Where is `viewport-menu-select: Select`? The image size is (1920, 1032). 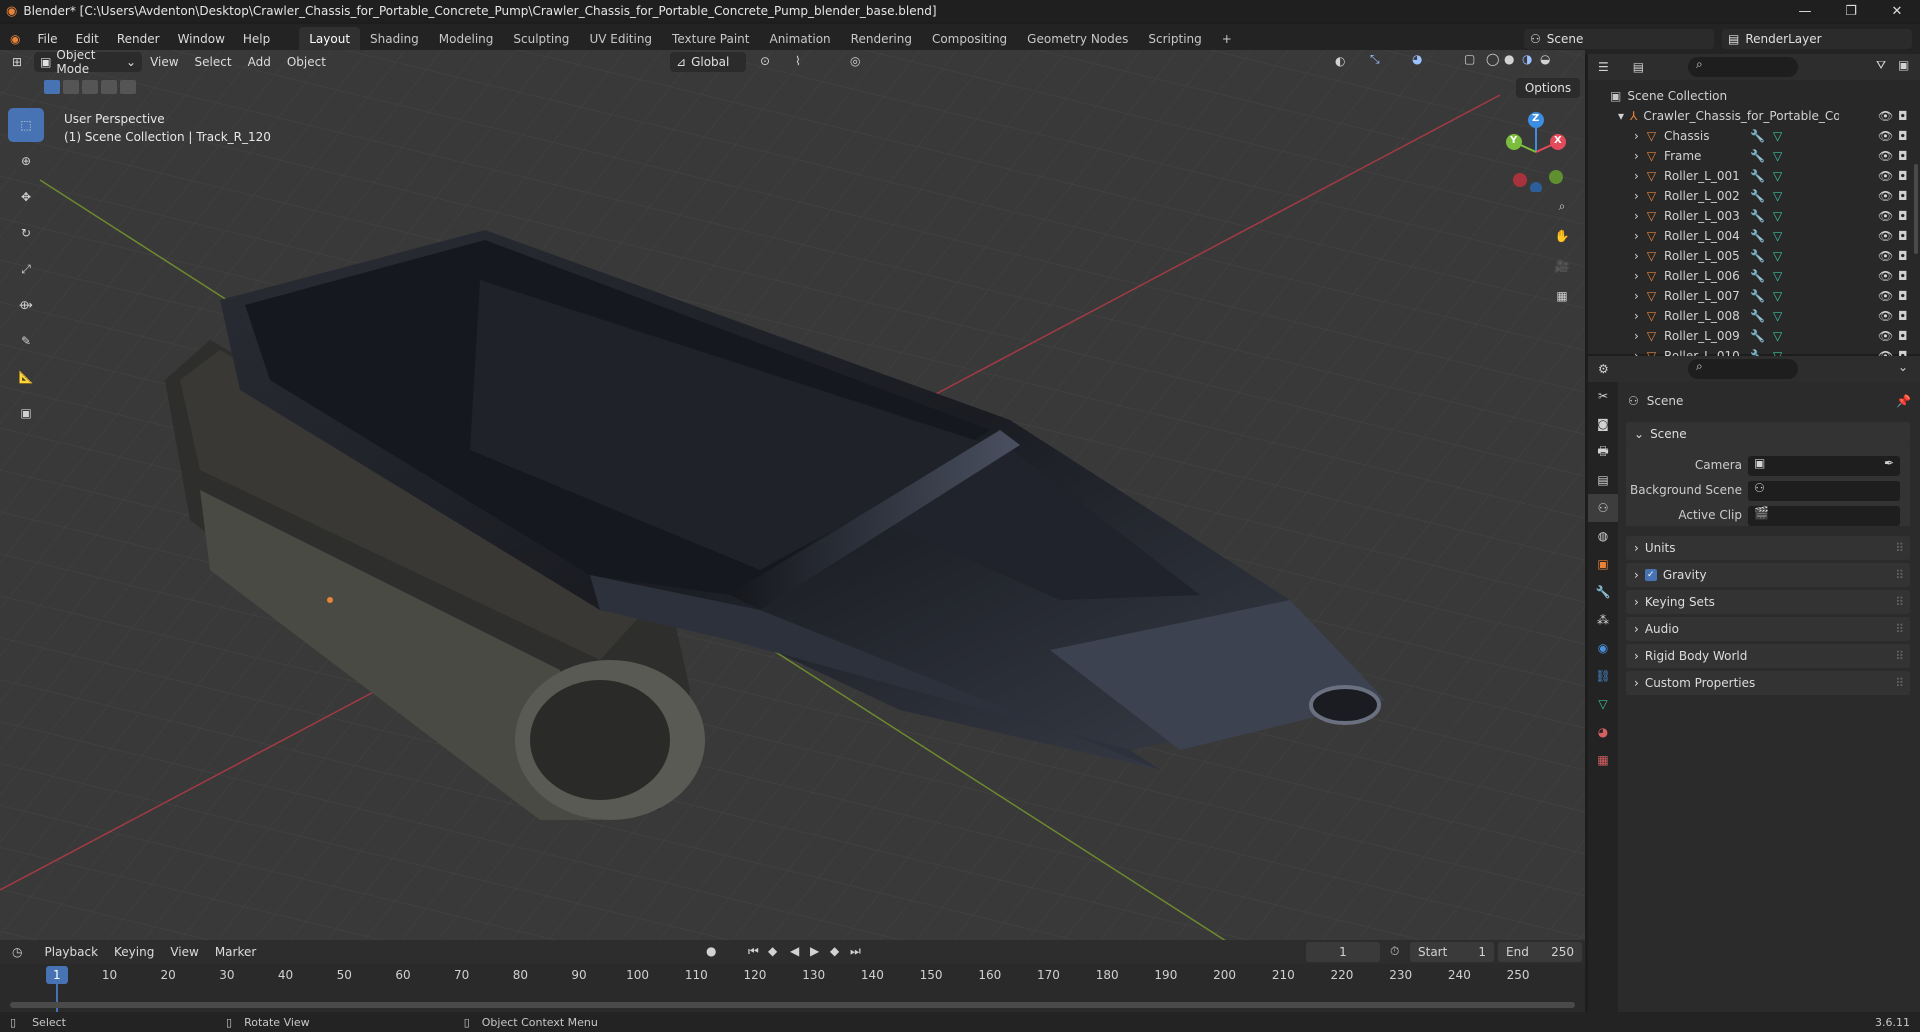
viewport-menu-select: Select is located at coordinates (213, 62).